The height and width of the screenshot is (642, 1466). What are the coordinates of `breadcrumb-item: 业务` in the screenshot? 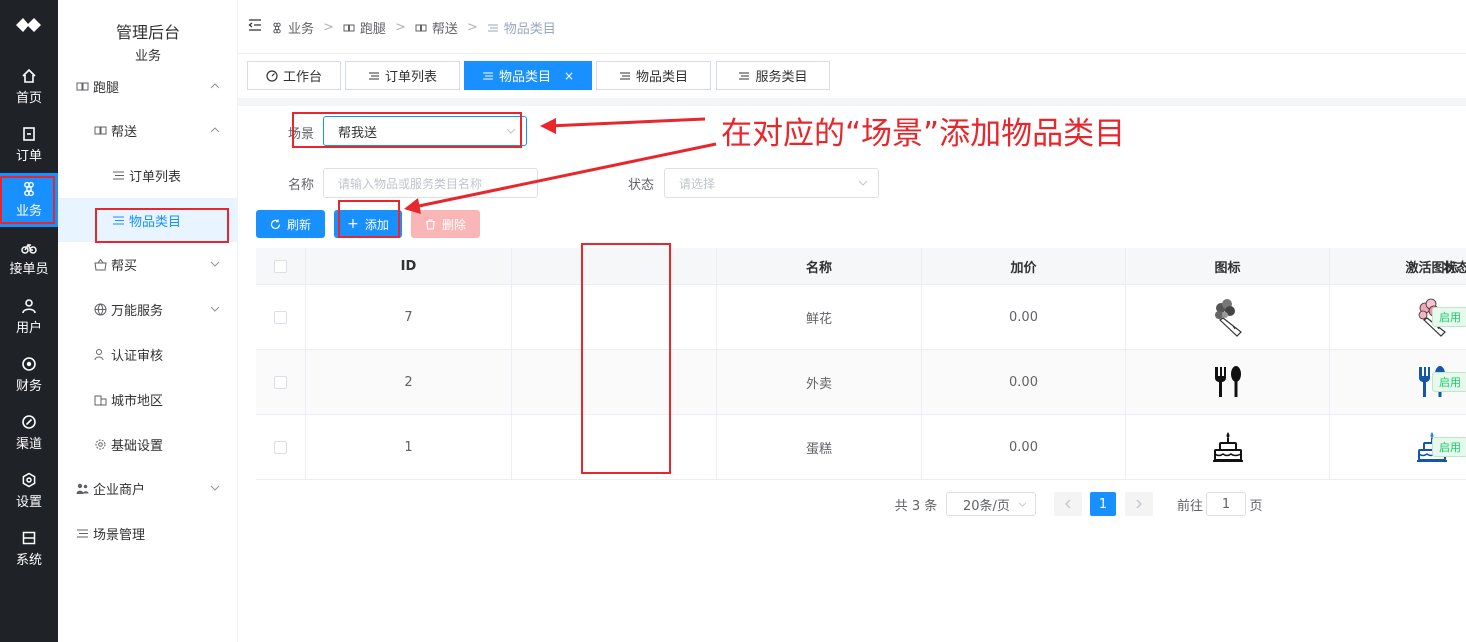 It's located at (301, 27).